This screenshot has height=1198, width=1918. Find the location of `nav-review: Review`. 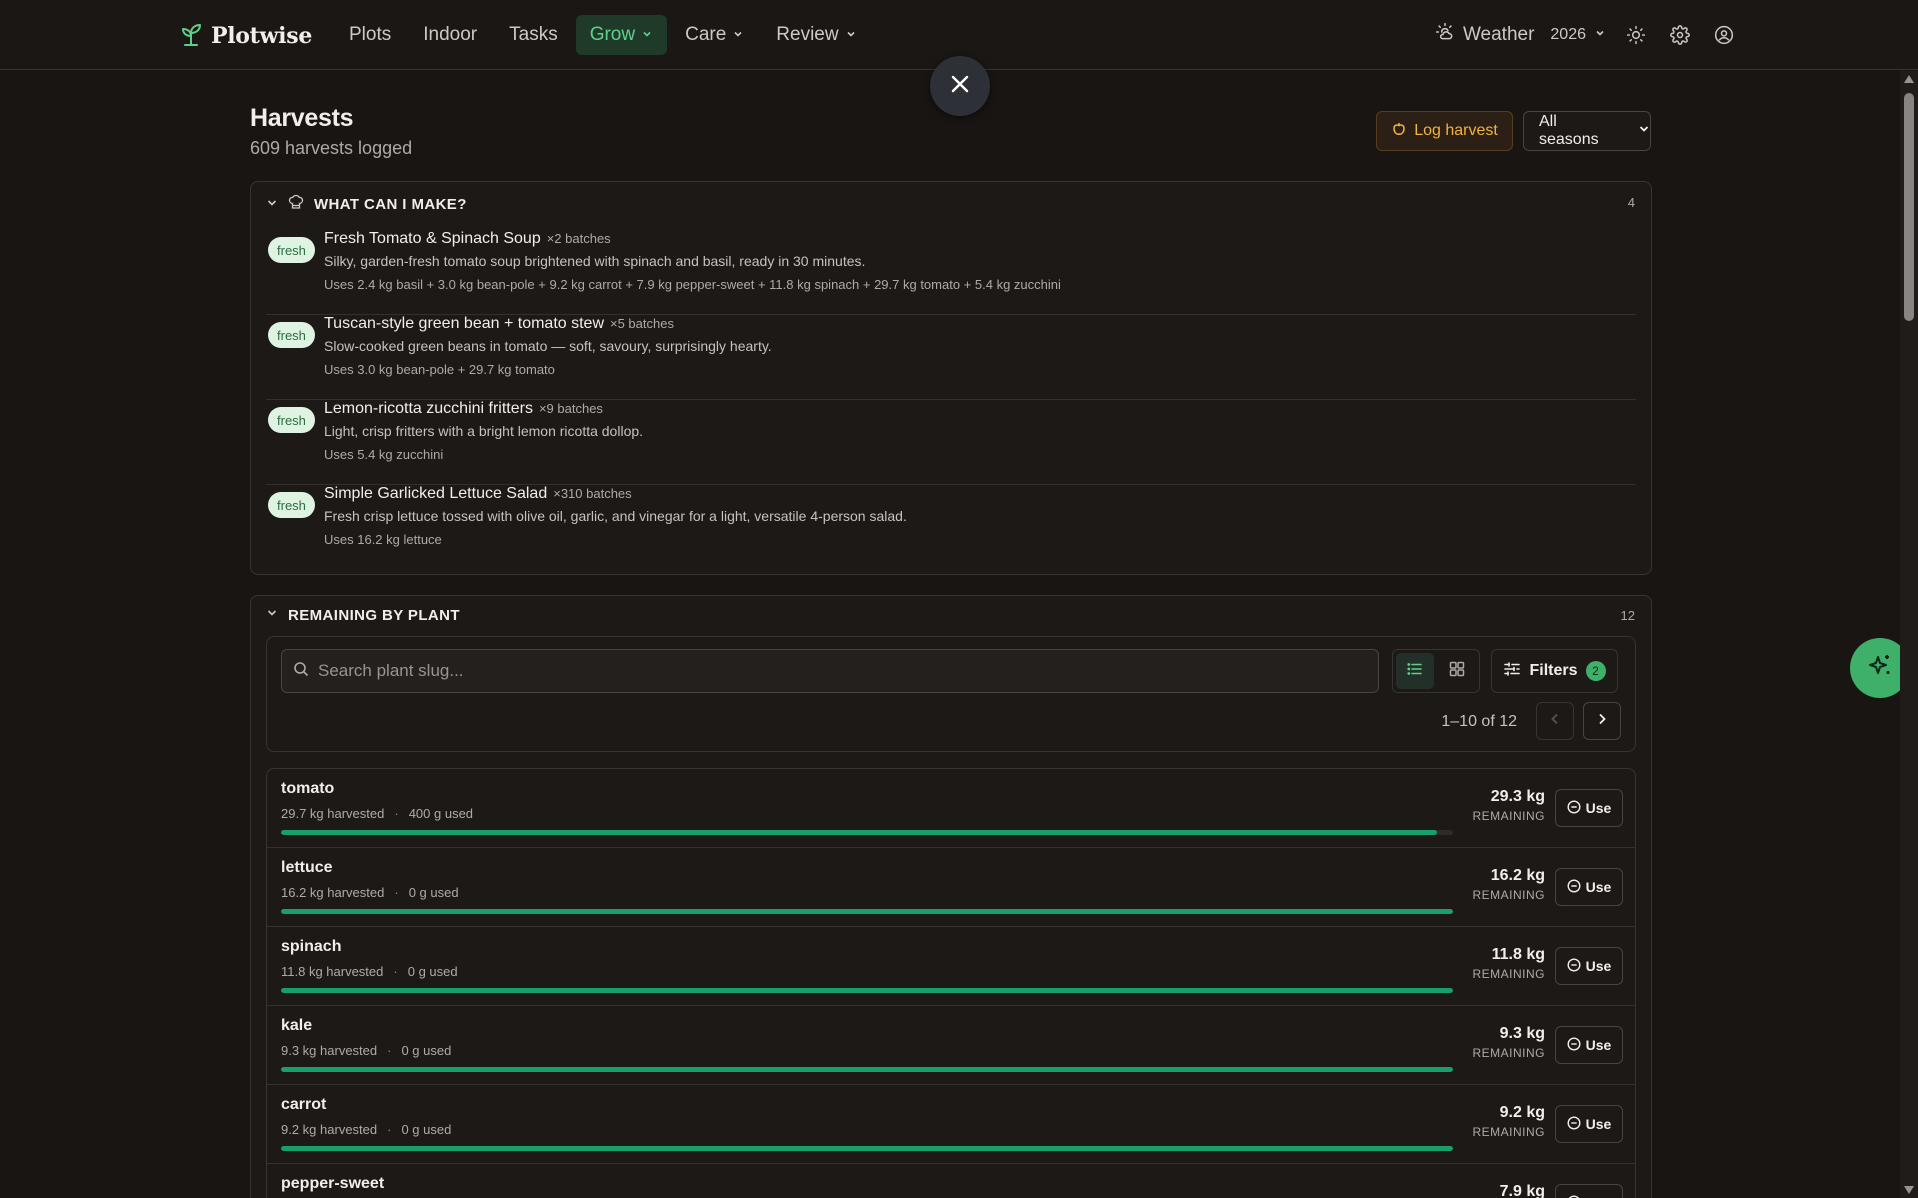

nav-review: Review is located at coordinates (816, 35).